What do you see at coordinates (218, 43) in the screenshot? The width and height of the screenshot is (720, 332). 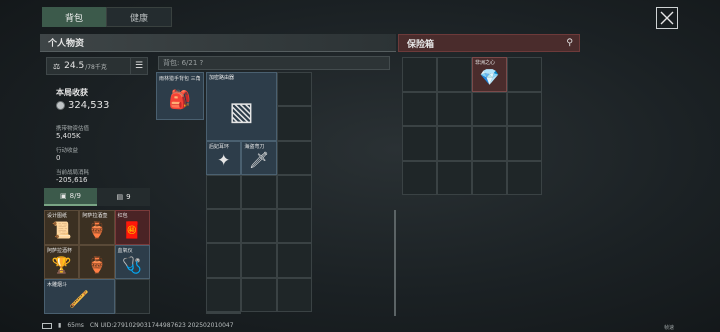 I see `personal-header: 个人物资` at bounding box center [218, 43].